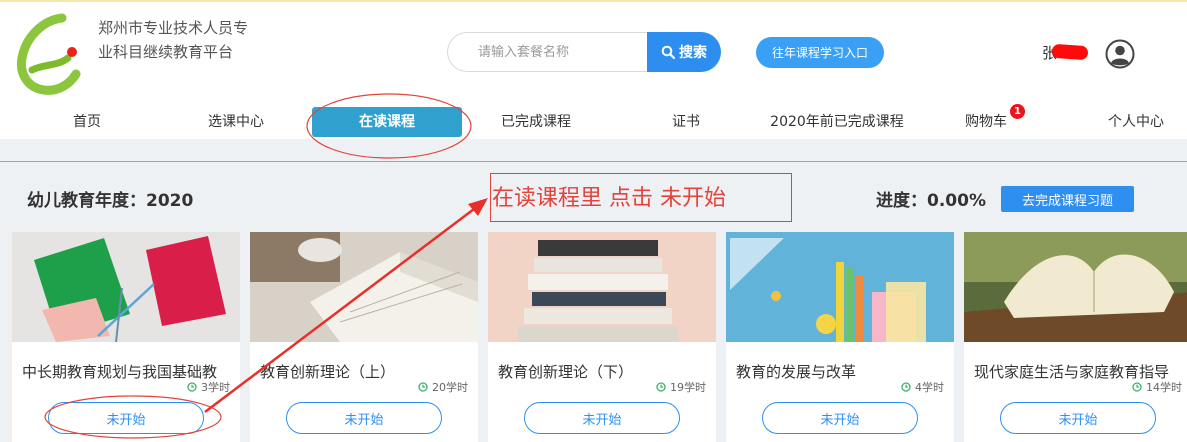 The height and width of the screenshot is (442, 1187). I want to click on course-card: 教育创新理论（下） 19学时 未开始, so click(602, 337).